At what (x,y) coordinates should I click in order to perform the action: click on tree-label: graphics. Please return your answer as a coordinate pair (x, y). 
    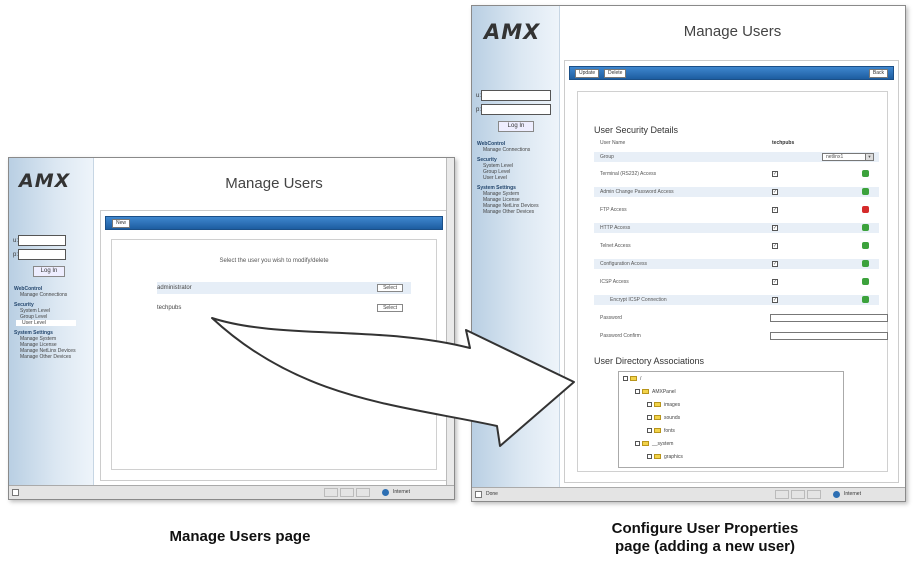
    Looking at the image, I should click on (673, 457).